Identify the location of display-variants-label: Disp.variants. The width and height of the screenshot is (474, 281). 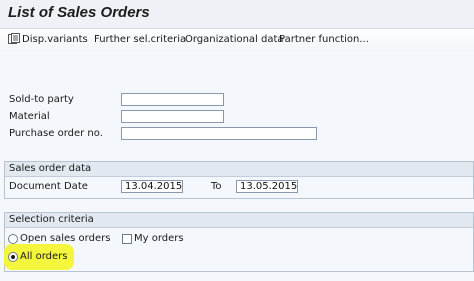
(55, 39).